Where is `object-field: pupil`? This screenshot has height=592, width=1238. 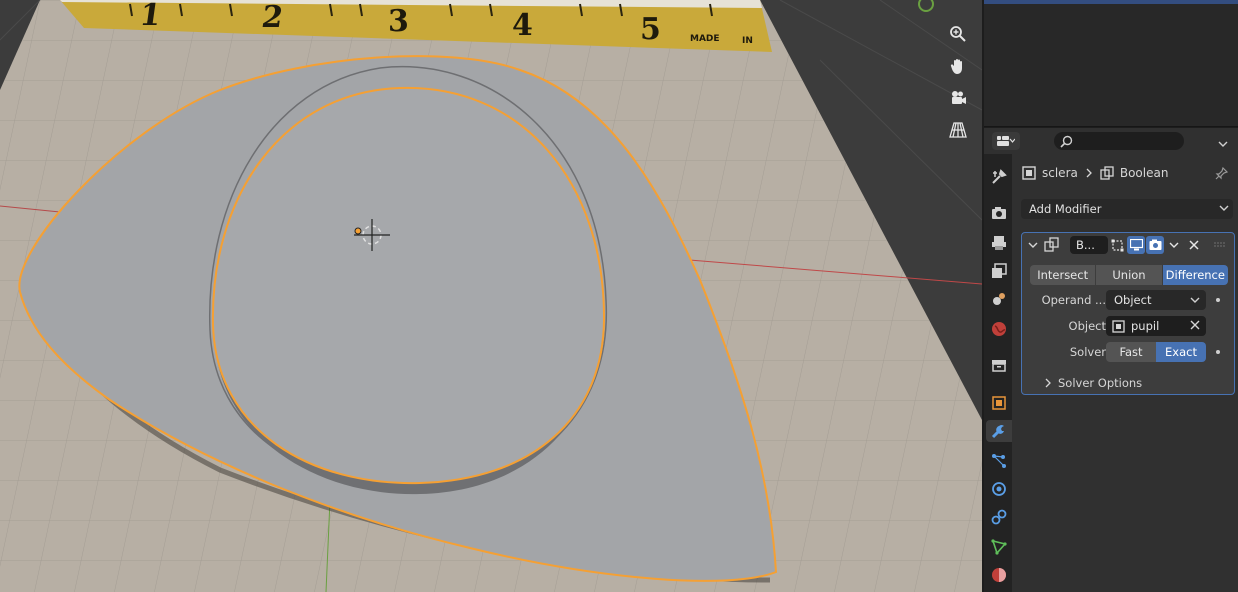 object-field: pupil is located at coordinates (1156, 326).